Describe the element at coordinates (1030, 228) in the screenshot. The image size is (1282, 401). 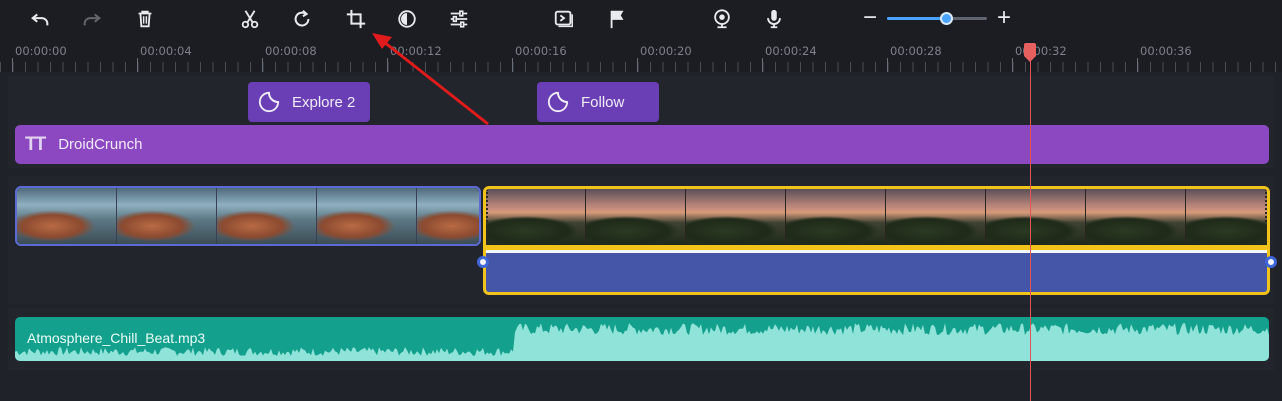
I see `playhead-line` at that location.